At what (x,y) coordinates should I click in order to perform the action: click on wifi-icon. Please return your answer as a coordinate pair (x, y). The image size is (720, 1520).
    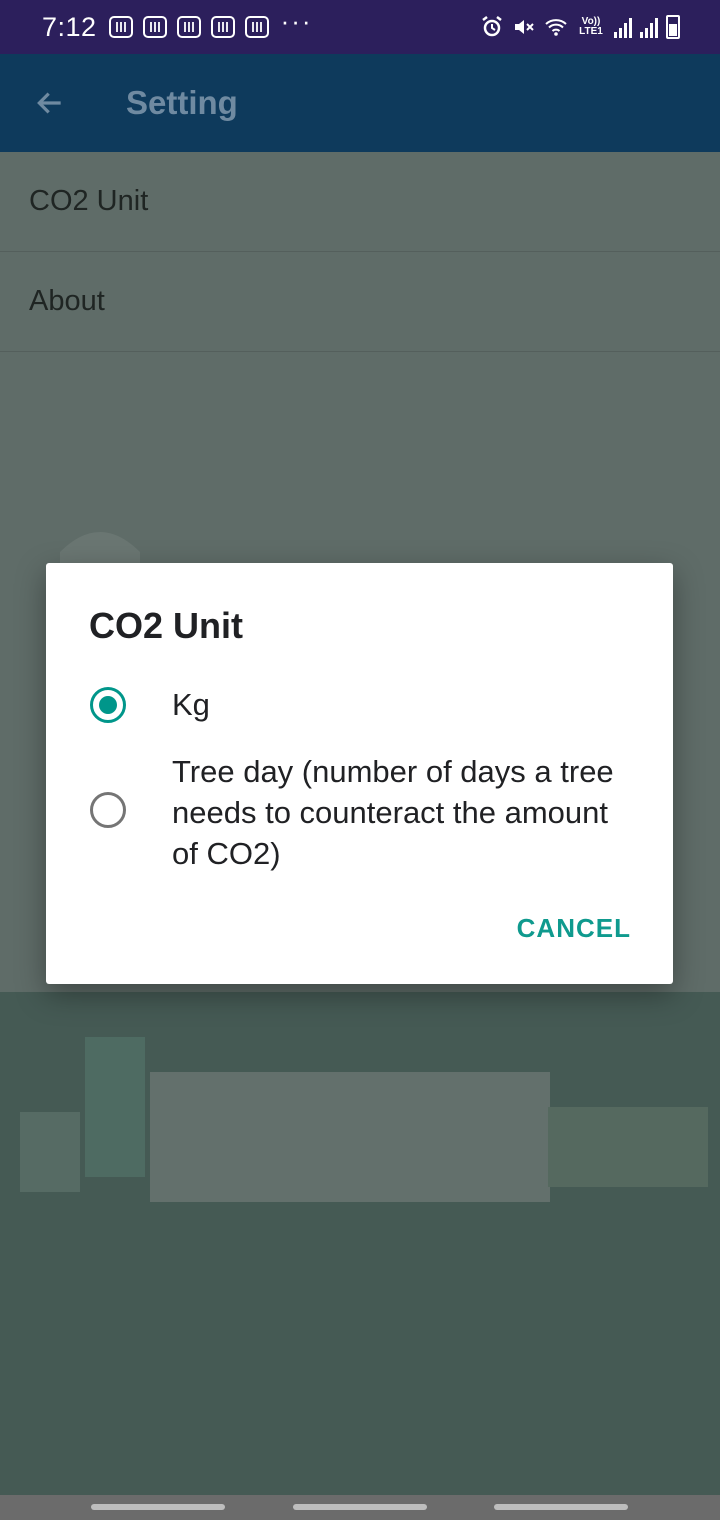
    Looking at the image, I should click on (556, 27).